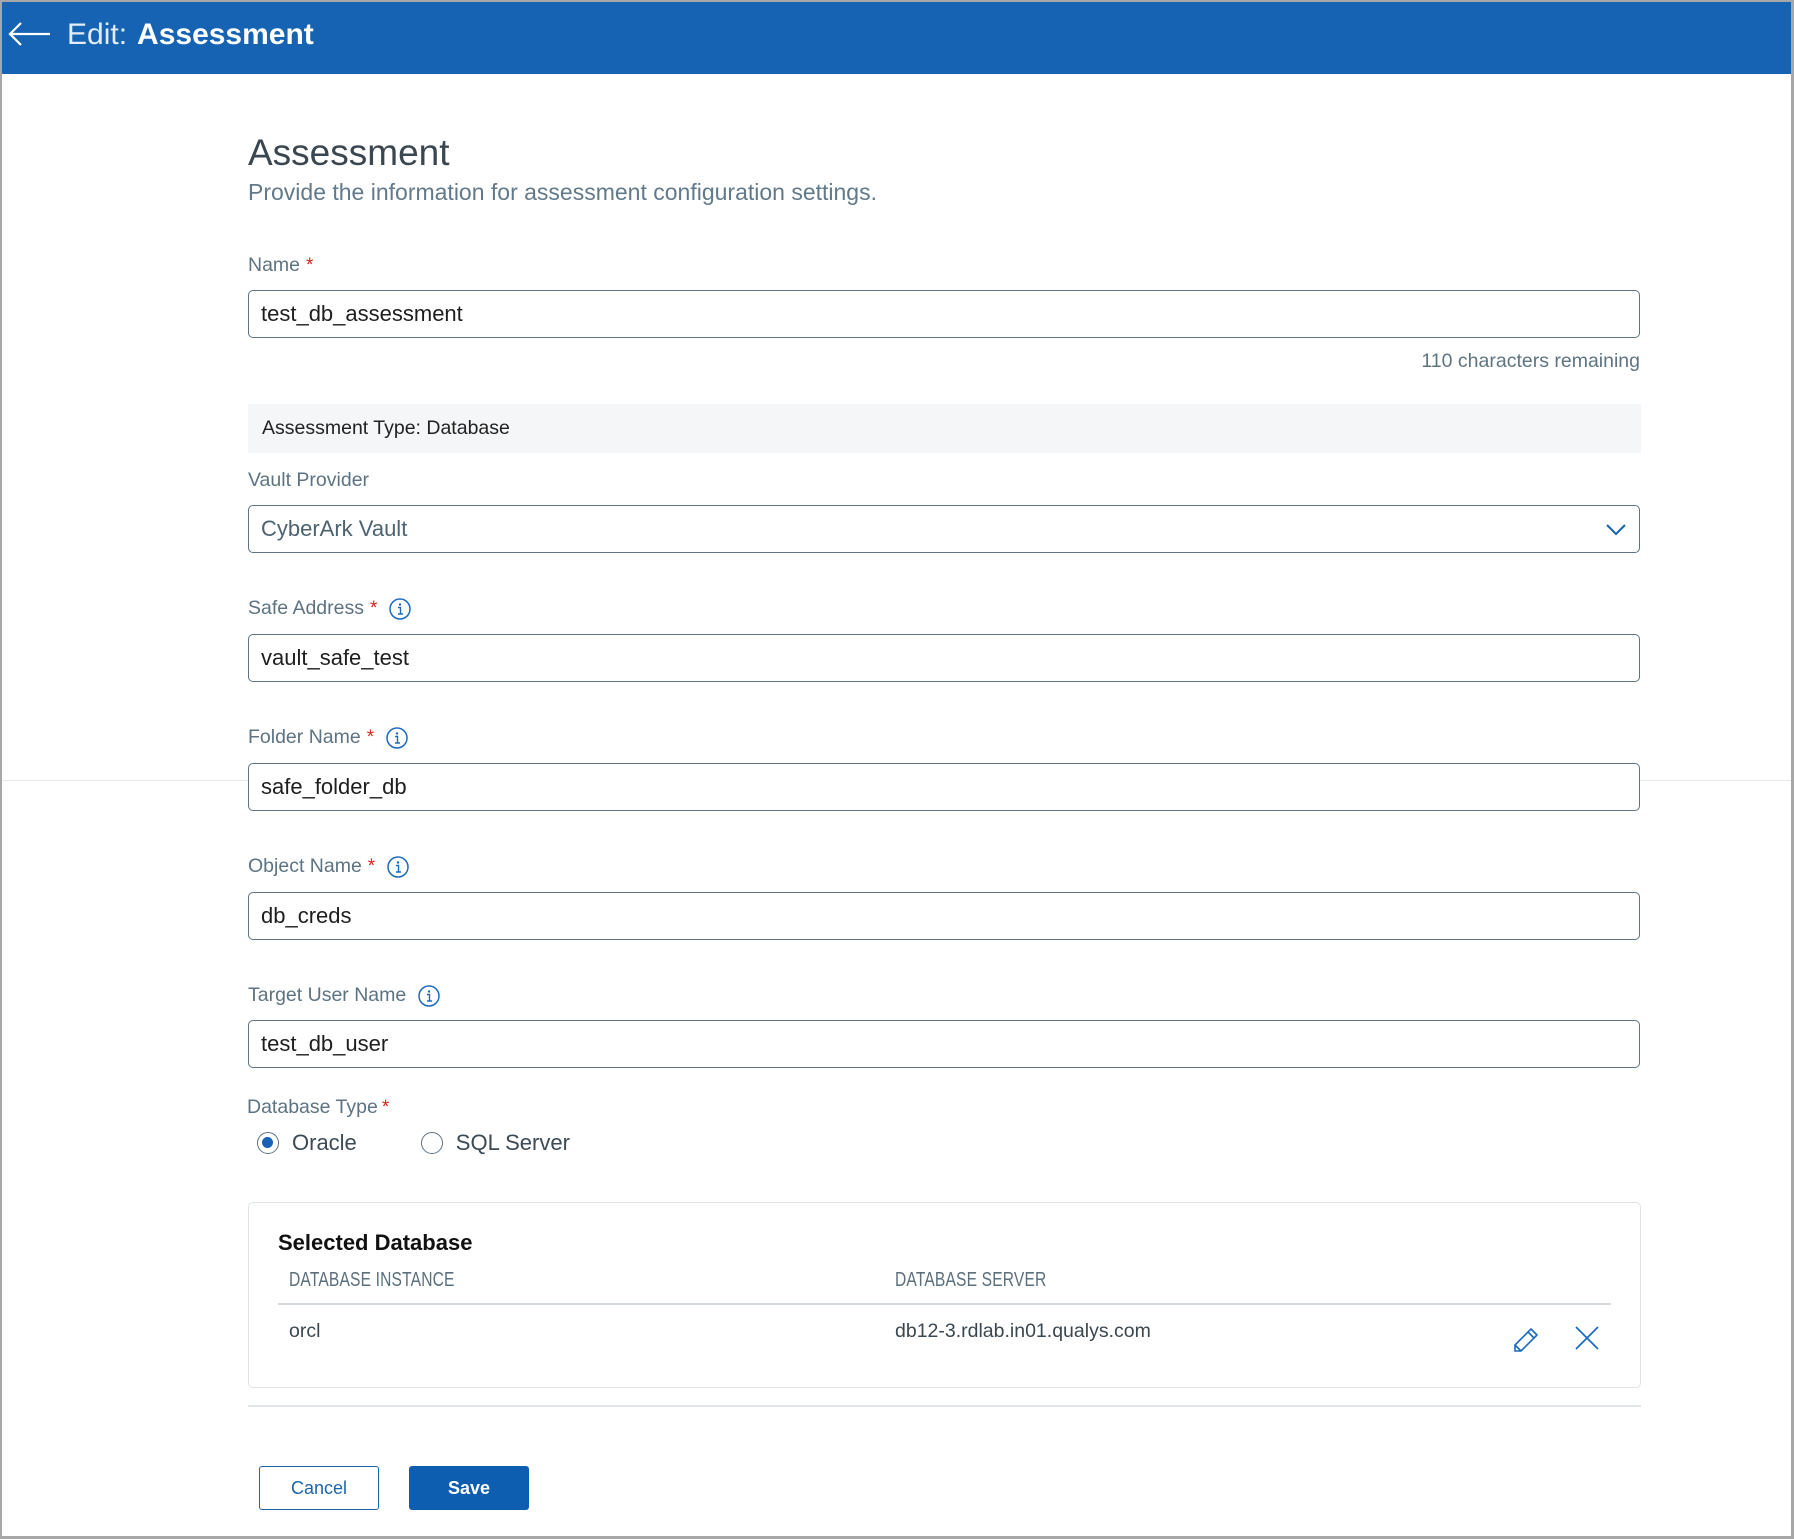  What do you see at coordinates (319, 1488) in the screenshot?
I see `cancel-button: Cancel` at bounding box center [319, 1488].